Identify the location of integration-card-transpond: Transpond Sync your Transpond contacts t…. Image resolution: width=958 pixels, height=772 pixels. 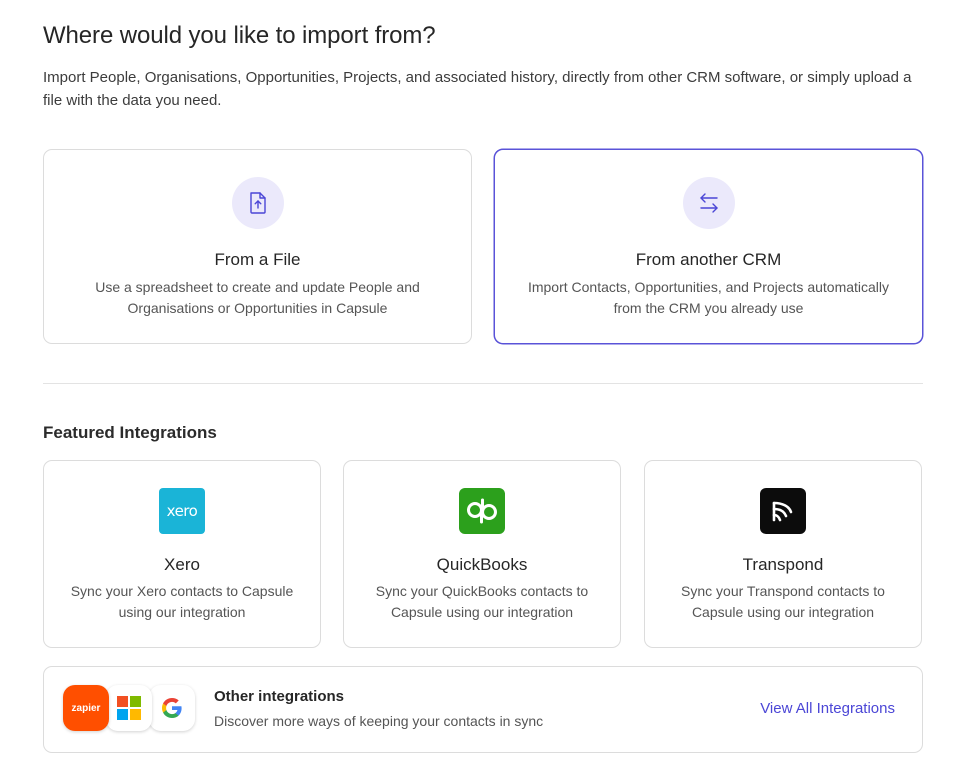
(783, 554).